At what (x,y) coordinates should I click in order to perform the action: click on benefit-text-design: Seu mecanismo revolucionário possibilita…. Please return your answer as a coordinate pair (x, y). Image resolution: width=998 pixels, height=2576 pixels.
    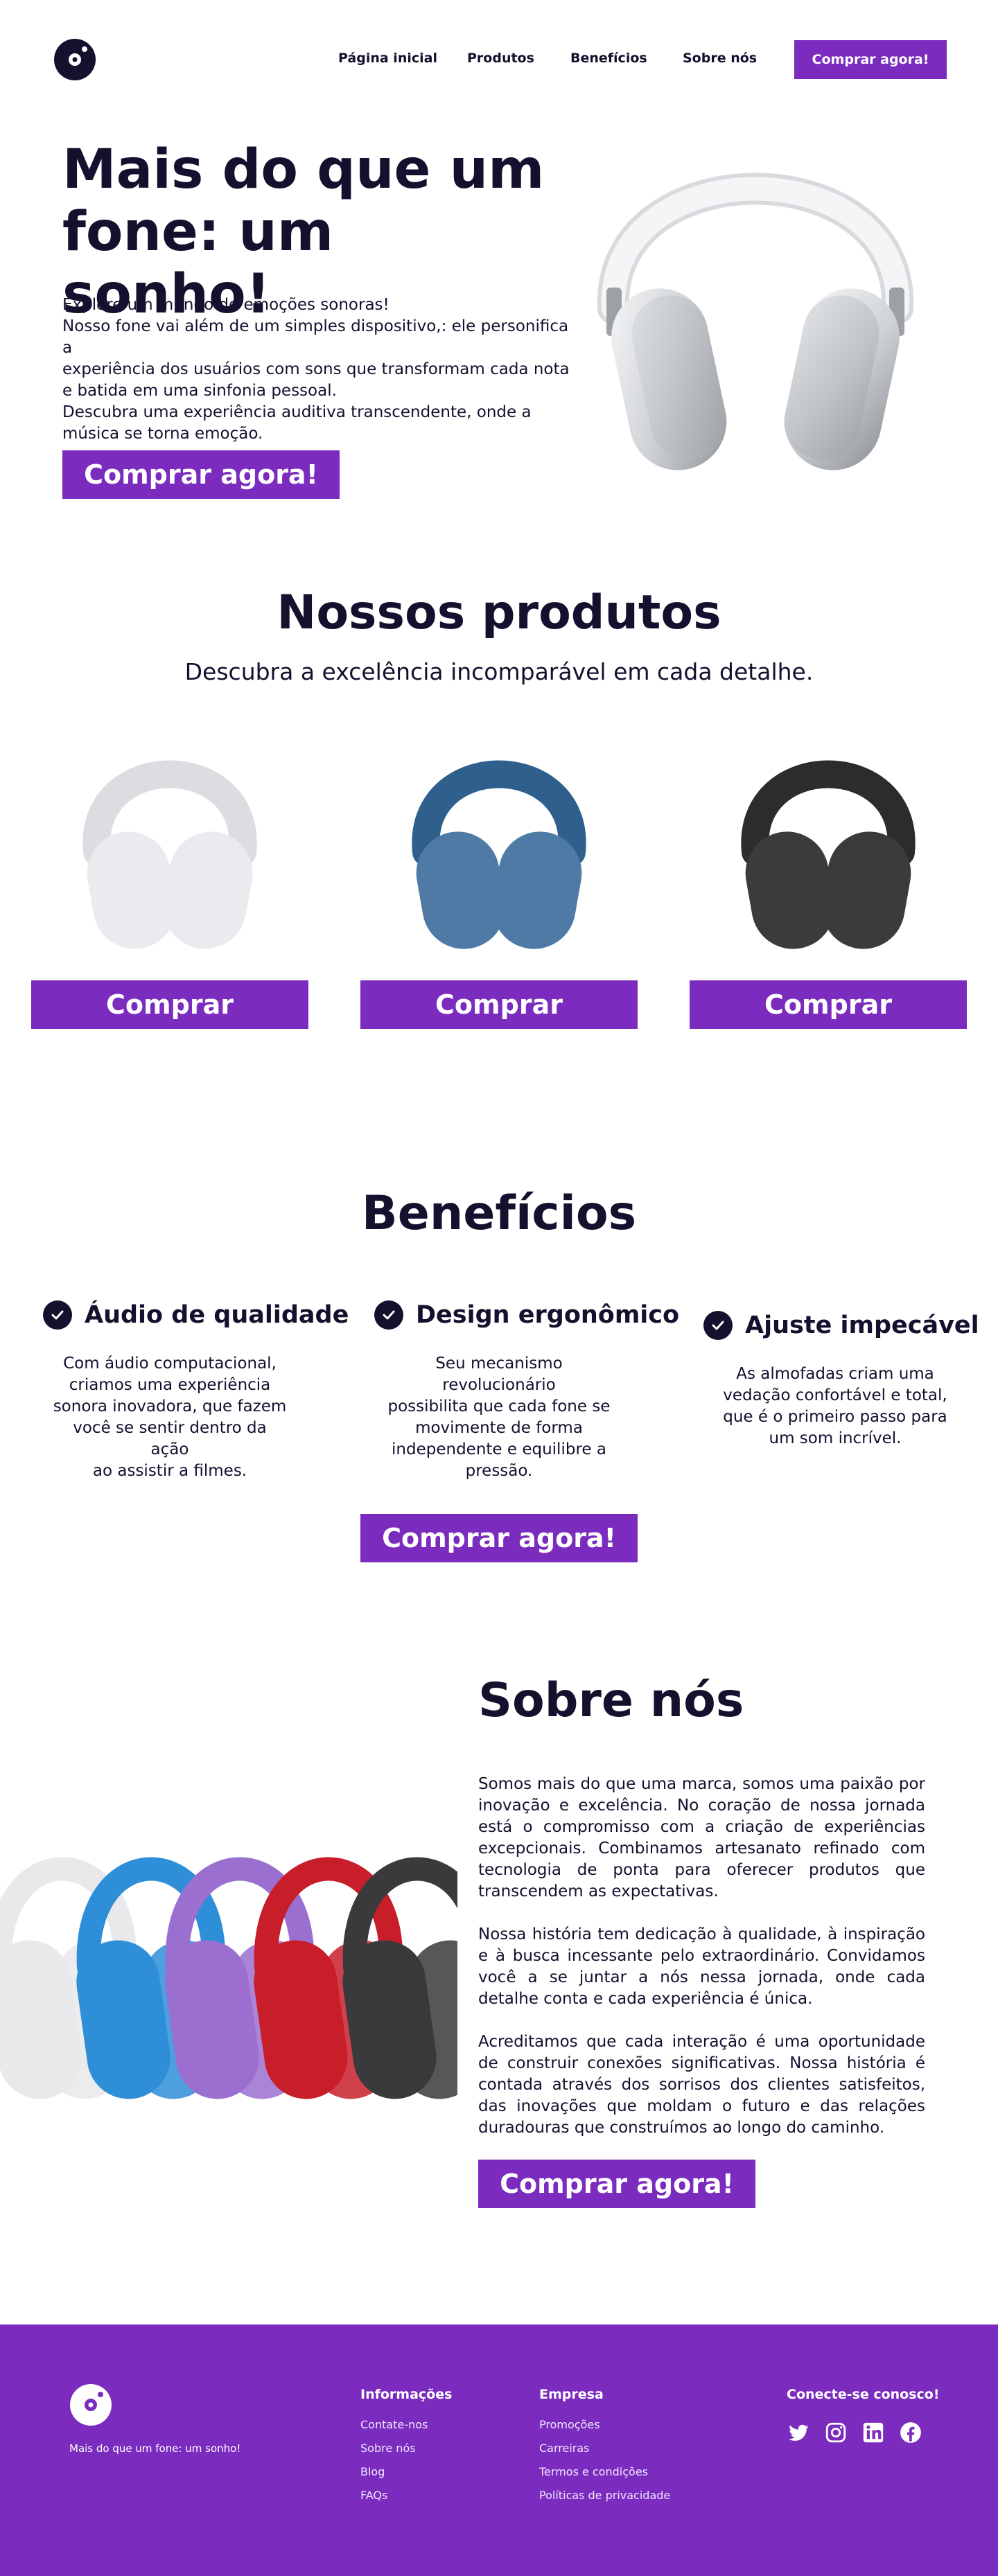
    Looking at the image, I should click on (499, 1417).